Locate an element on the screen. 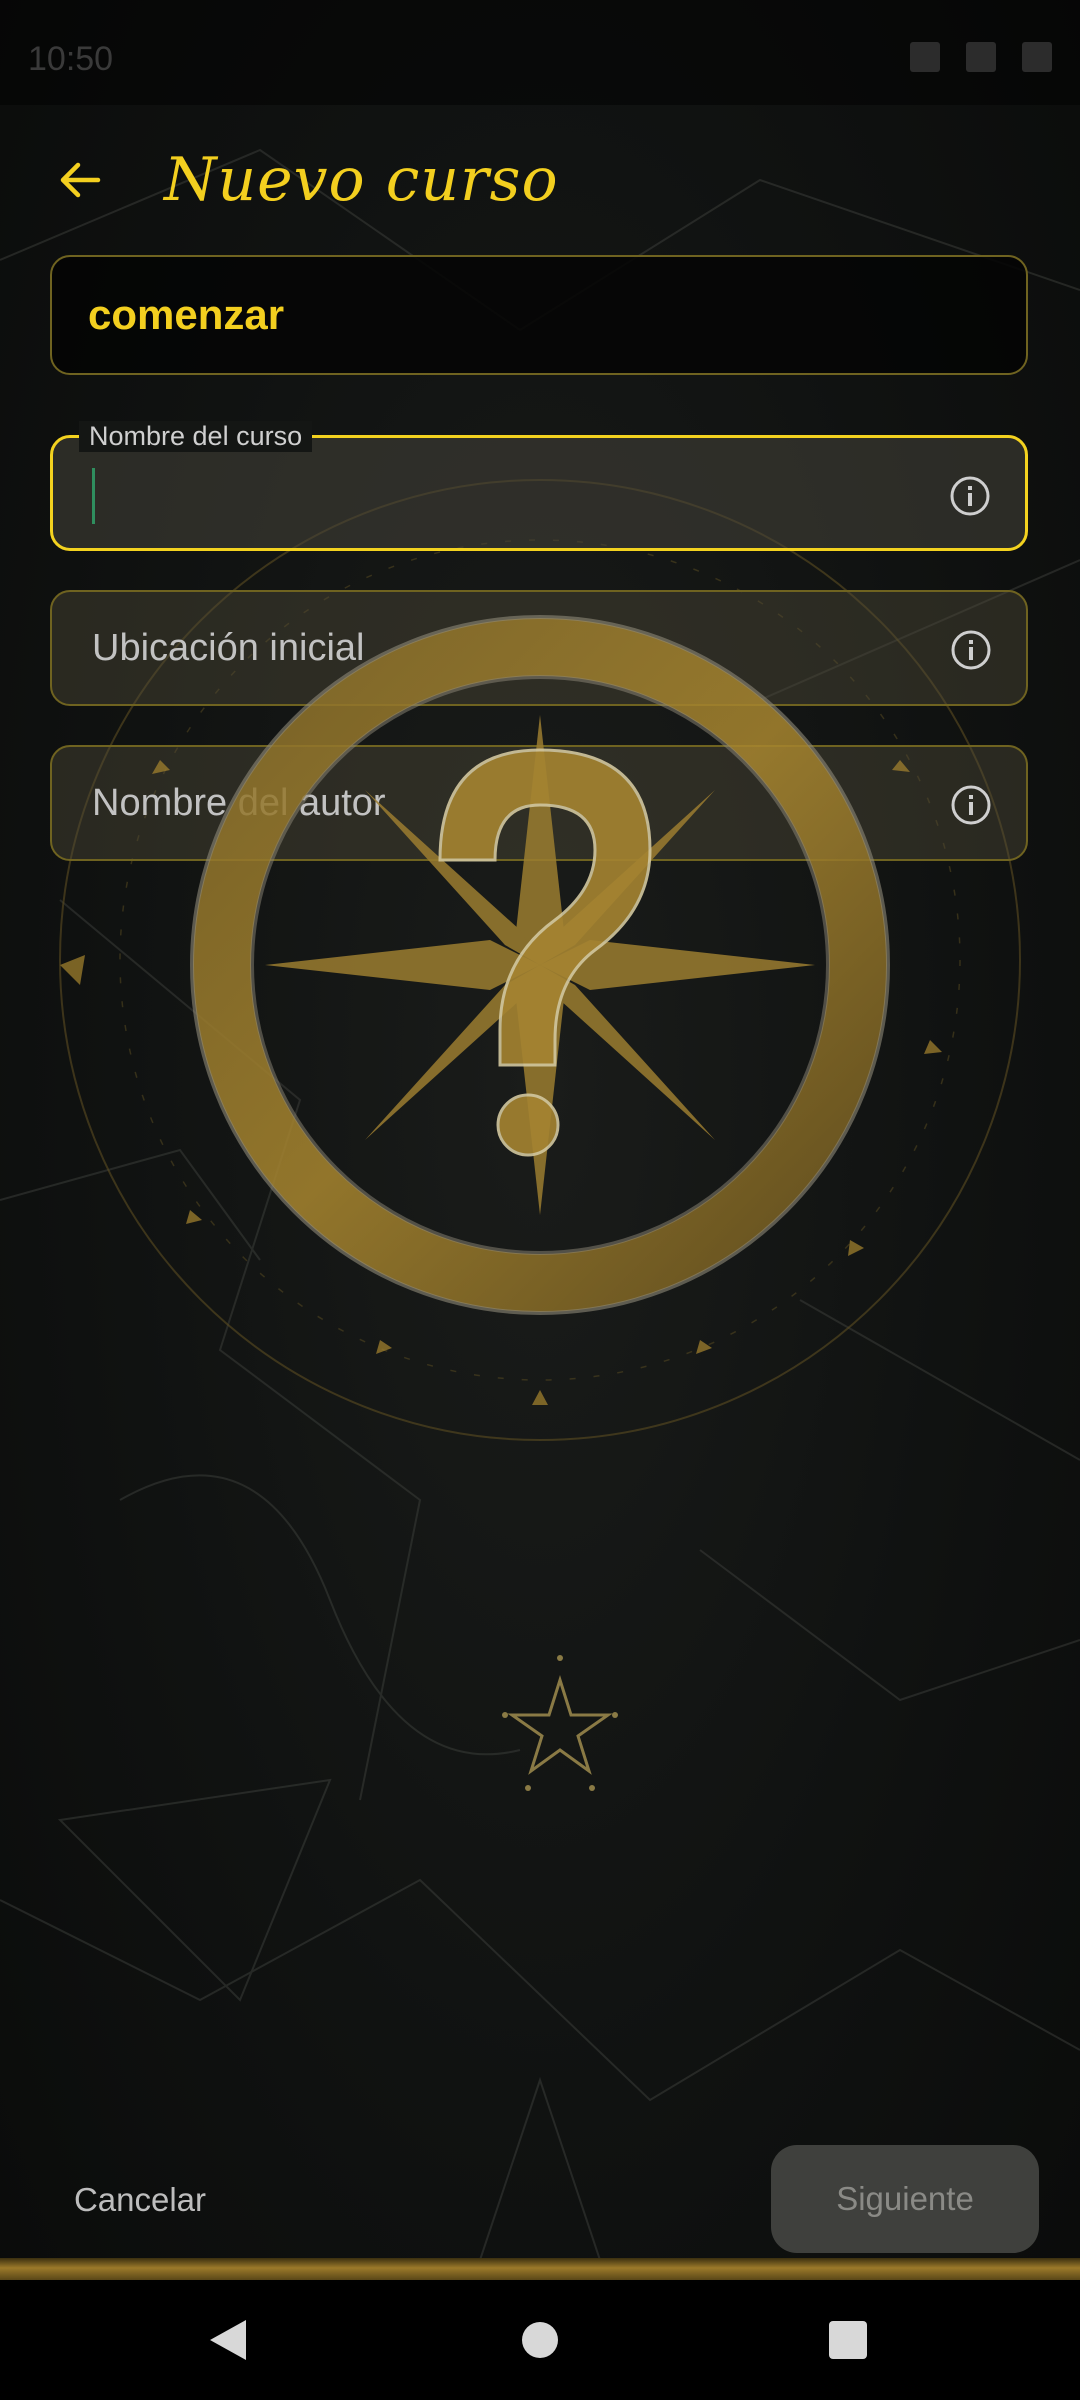 Image resolution: width=1080 pixels, height=2400 pixels. nav-recents-icon is located at coordinates (848, 2340).